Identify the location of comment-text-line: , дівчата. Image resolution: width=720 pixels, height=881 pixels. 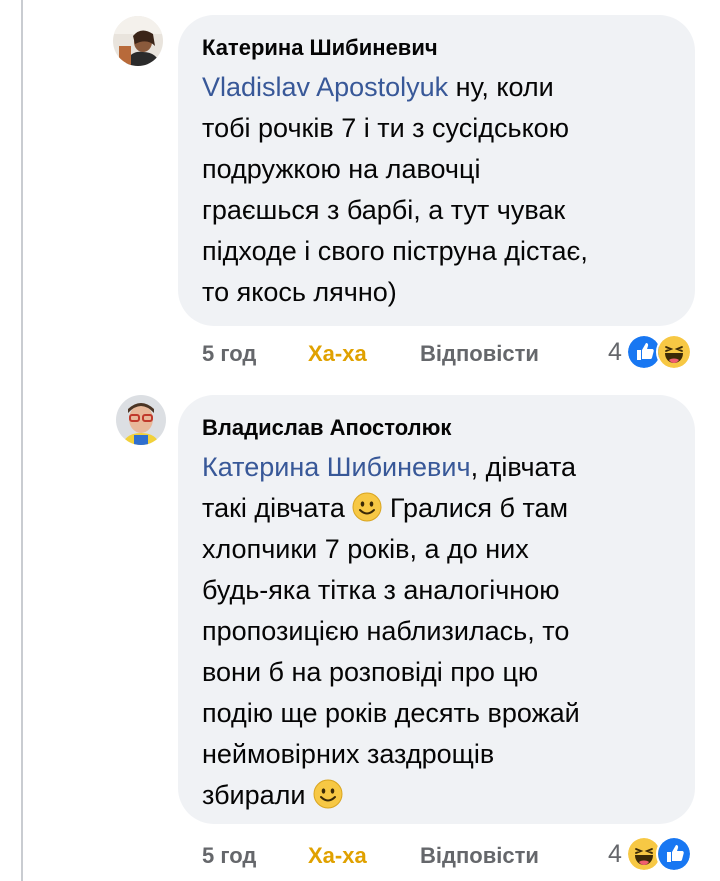
(523, 467).